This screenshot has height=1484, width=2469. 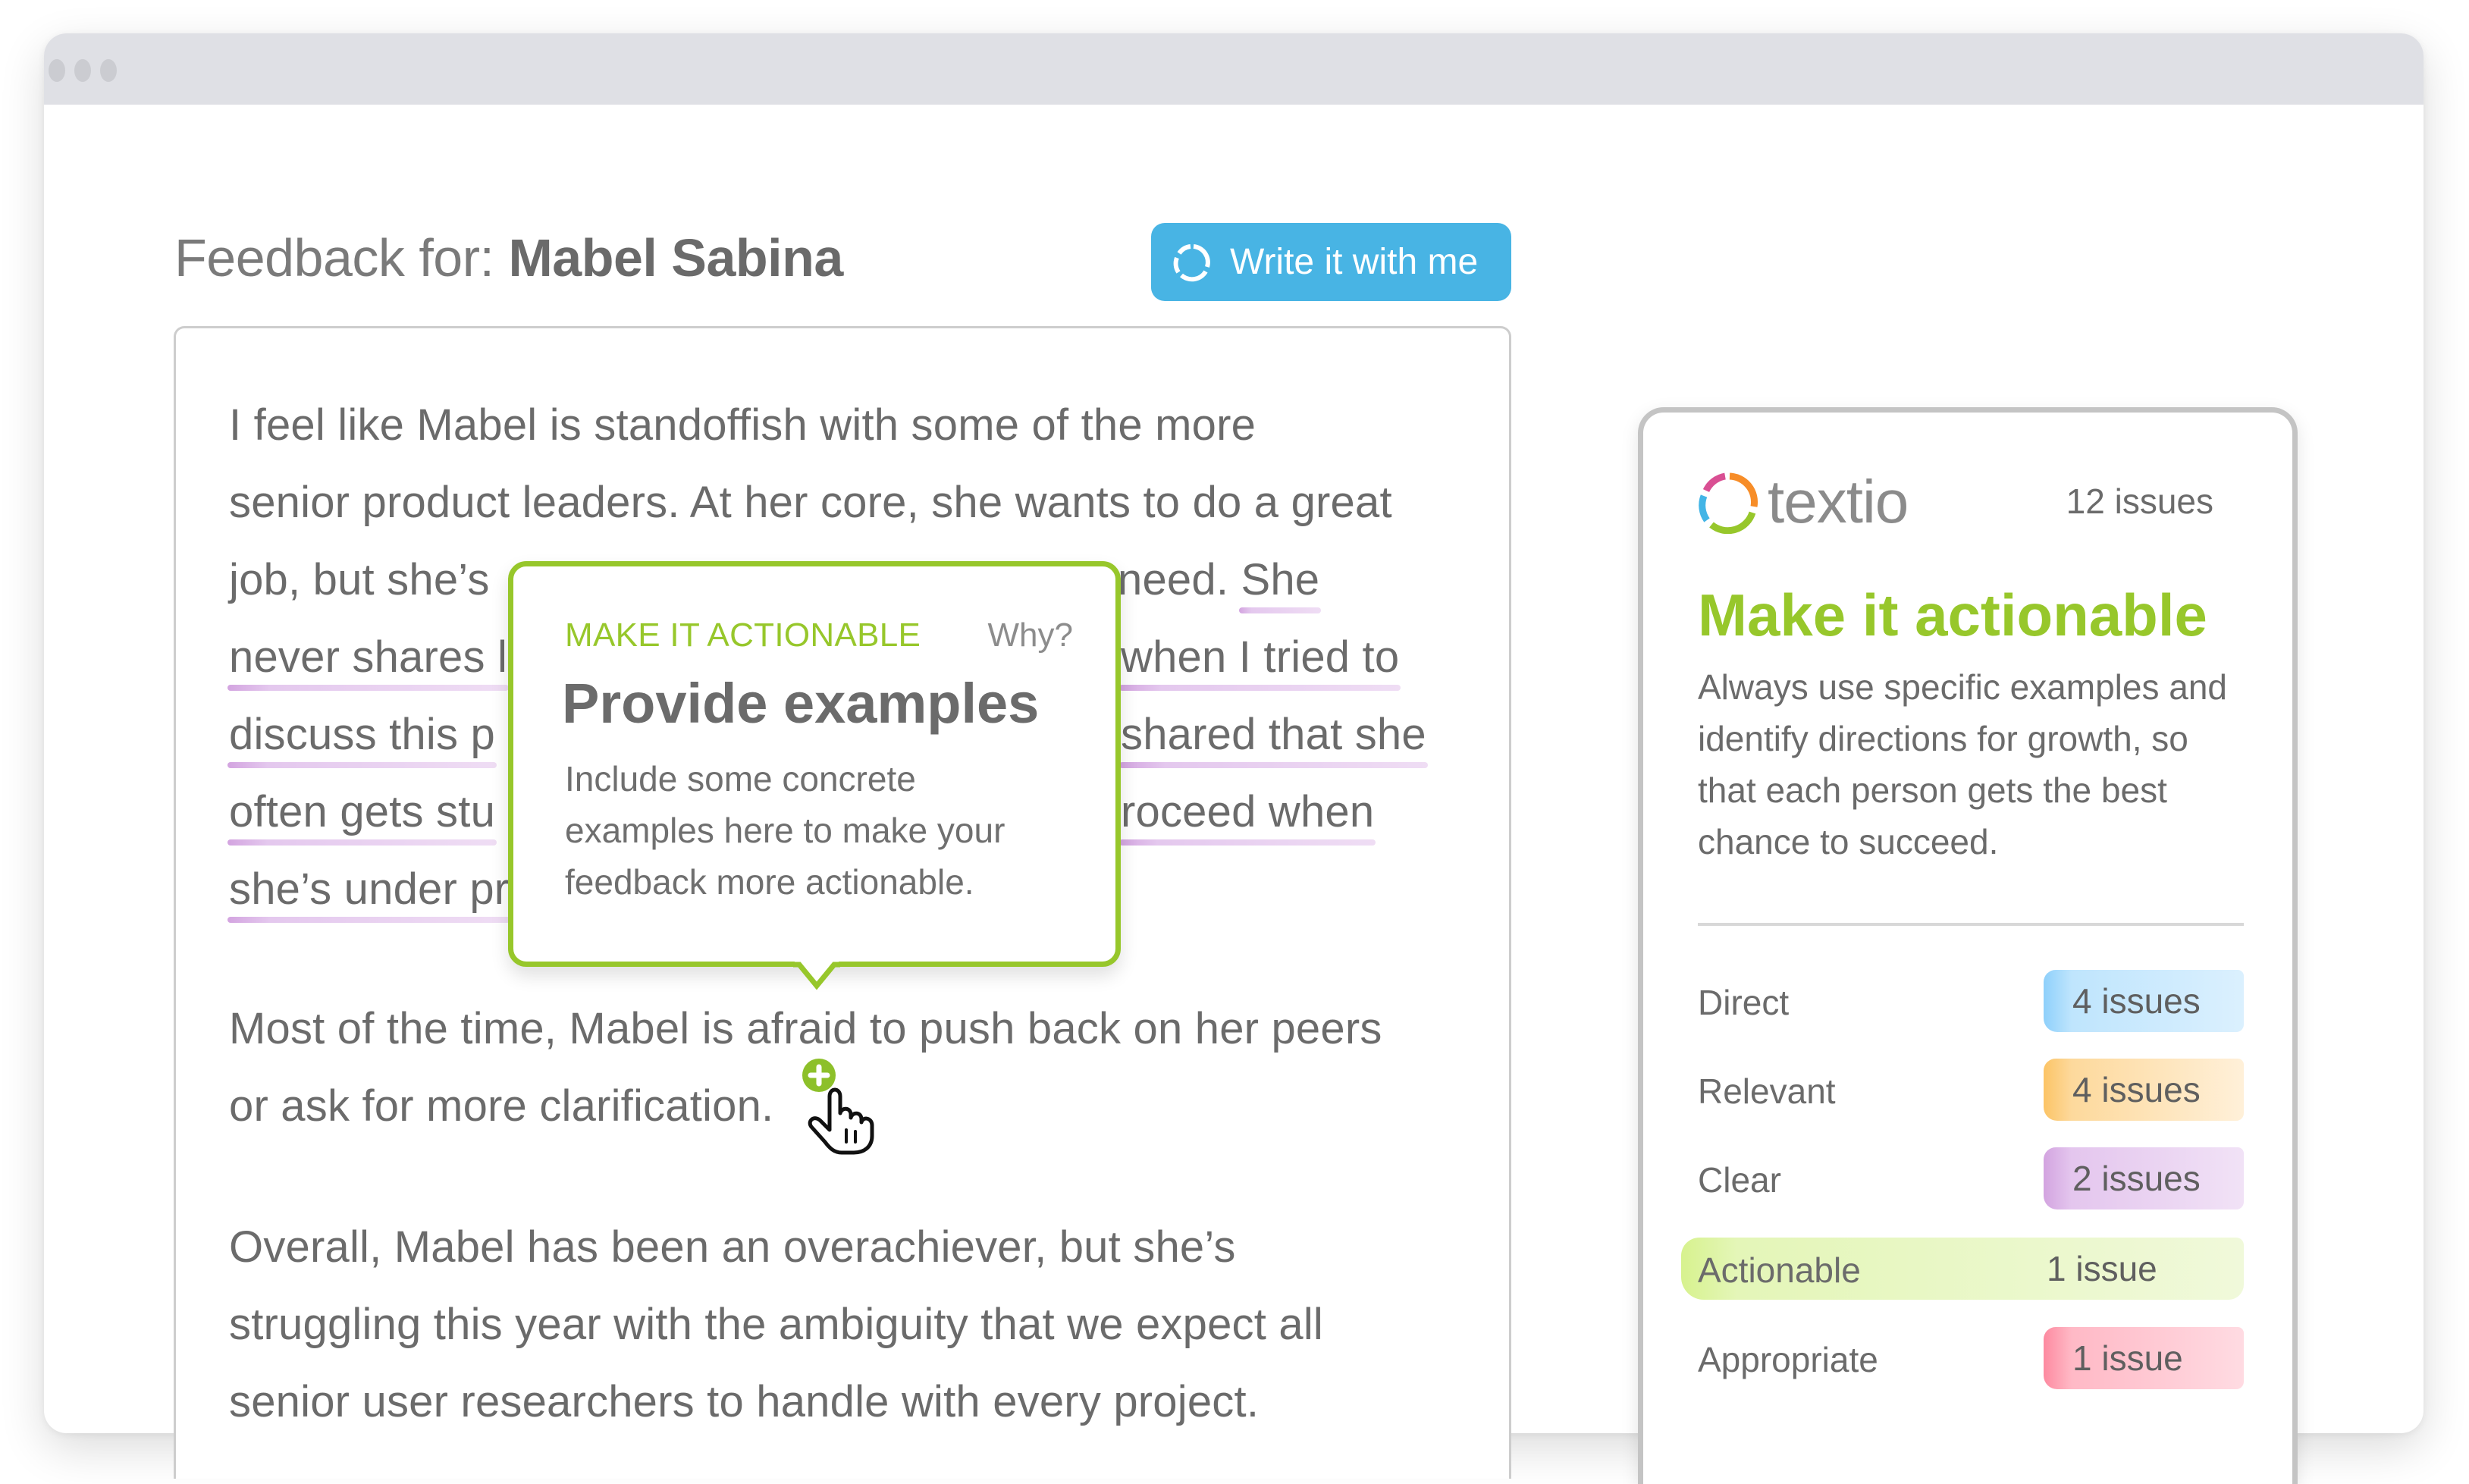 I want to click on textio-logo-icon, so click(x=1728, y=503).